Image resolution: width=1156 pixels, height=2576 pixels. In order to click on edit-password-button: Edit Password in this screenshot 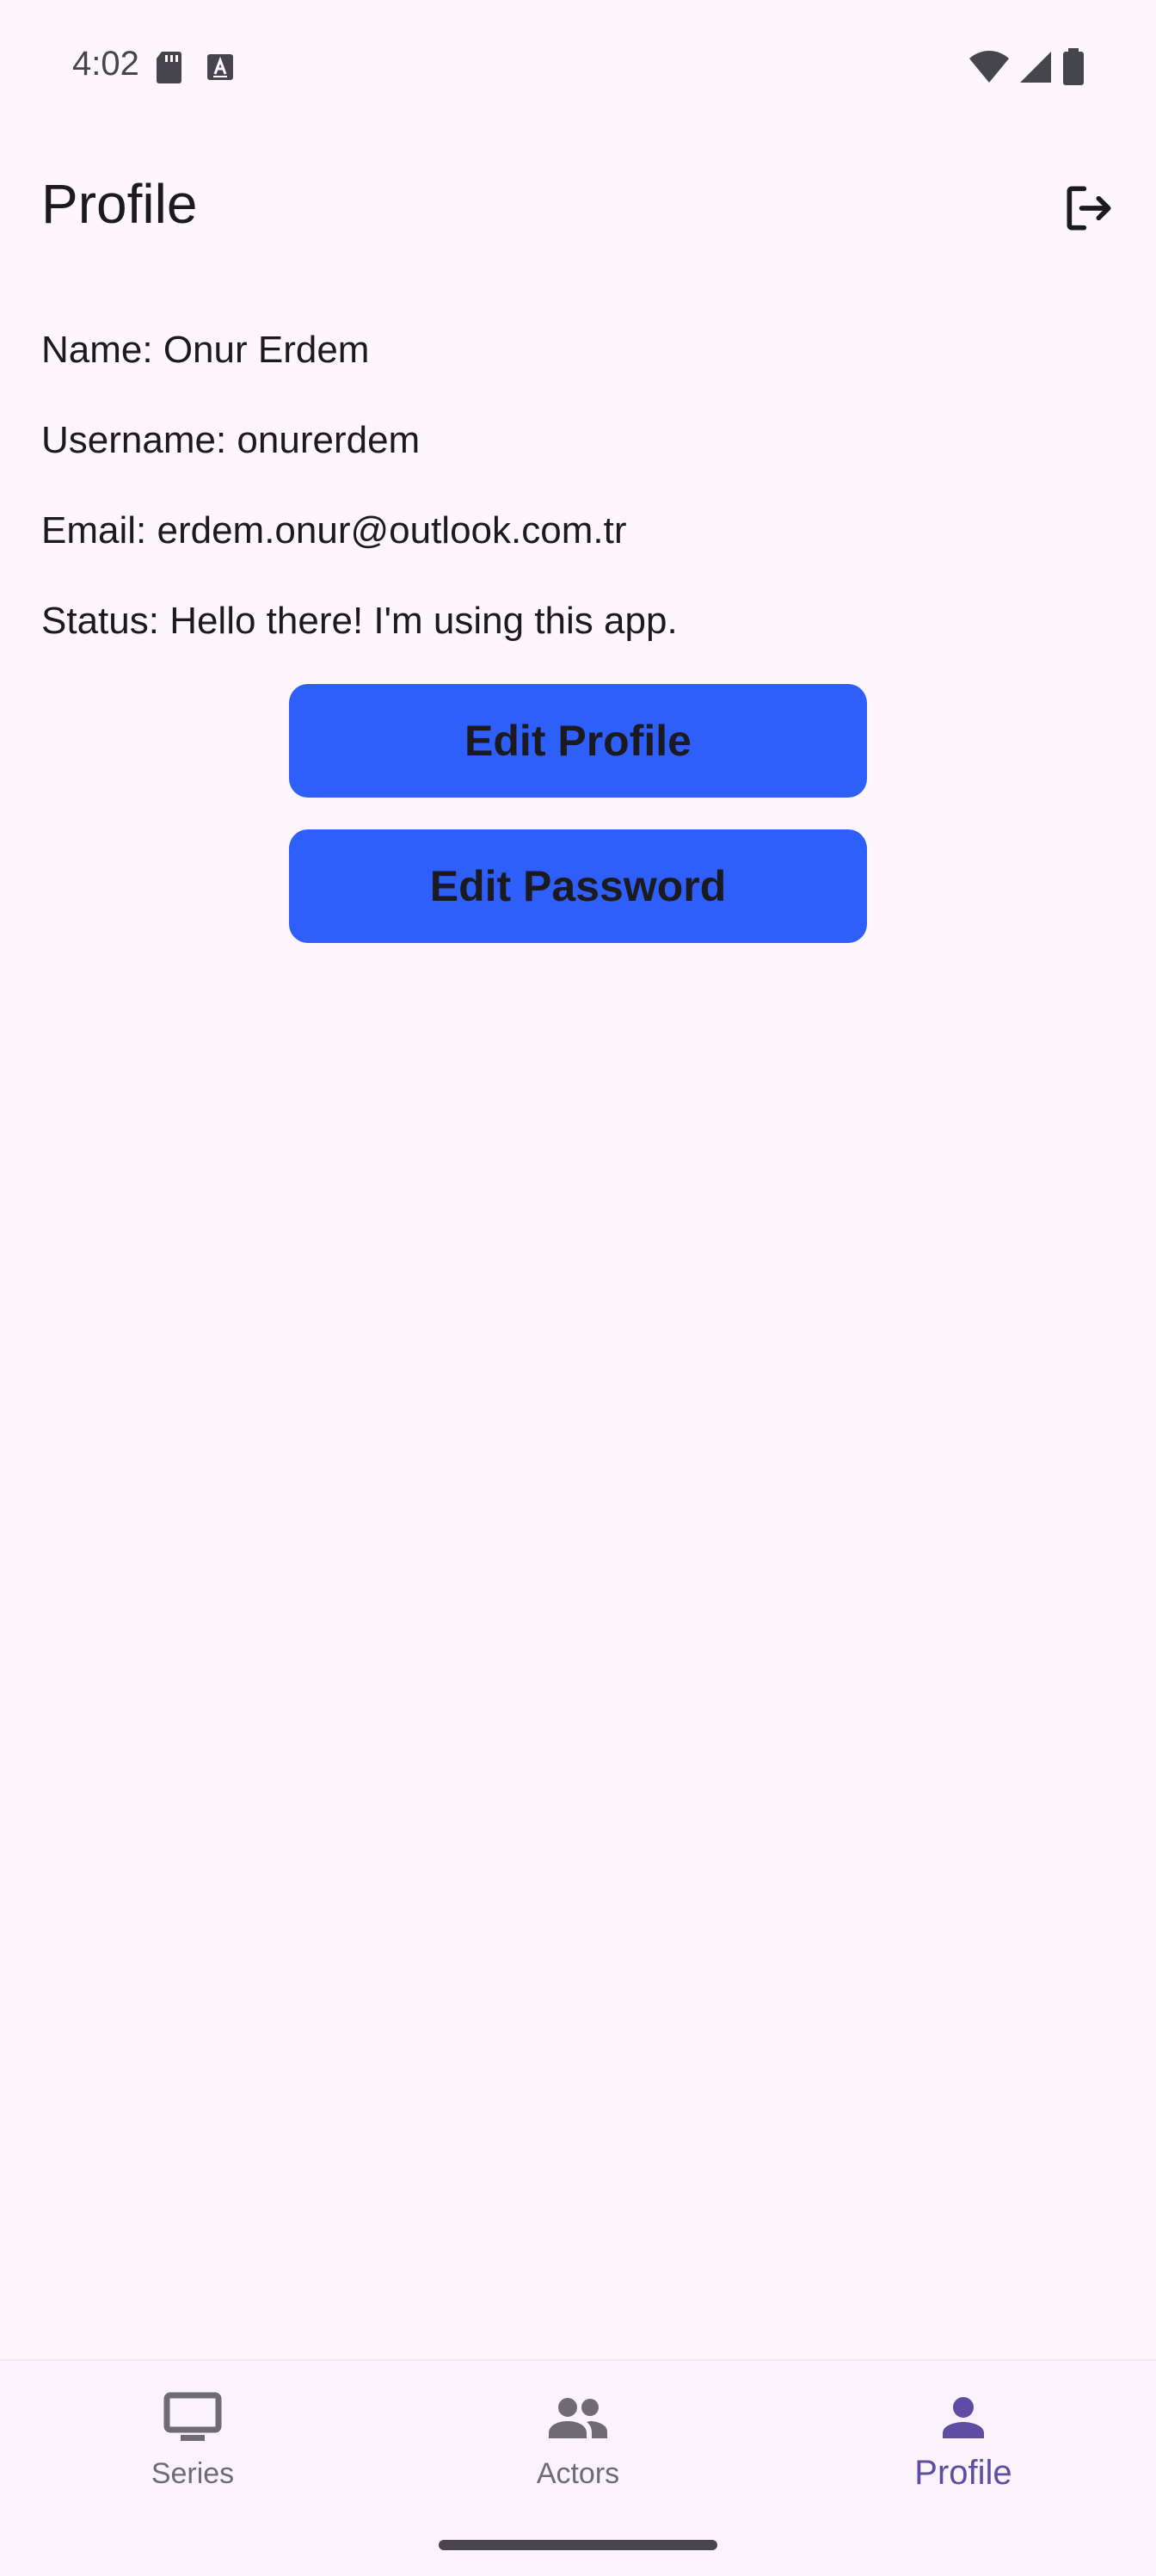, I will do `click(578, 886)`.